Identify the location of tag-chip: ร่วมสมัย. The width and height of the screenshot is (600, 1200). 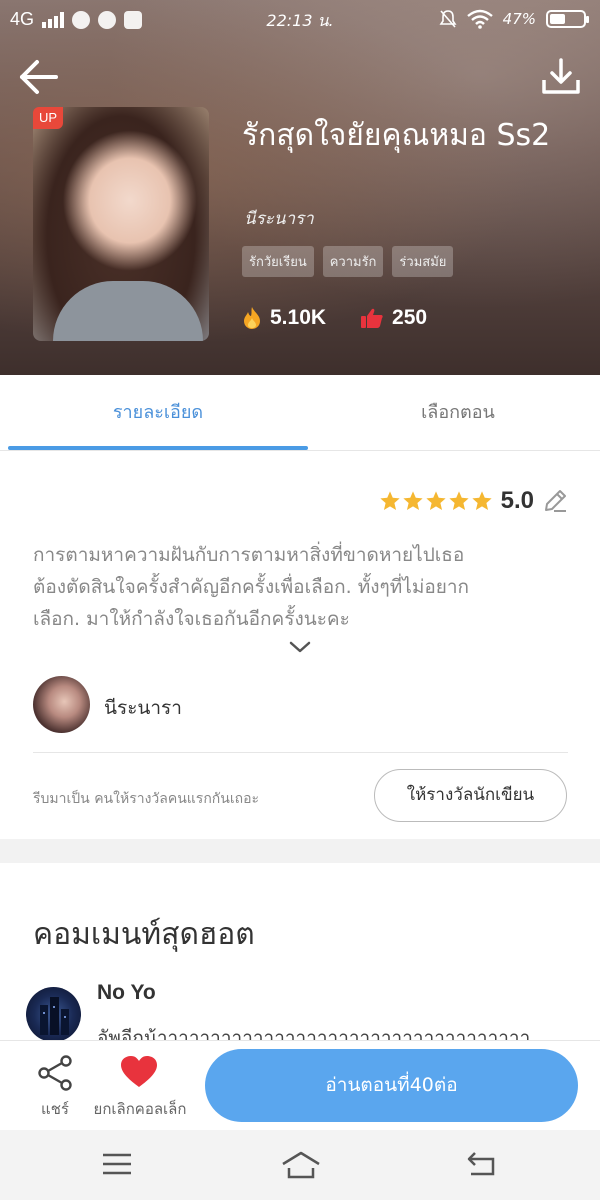
(423, 261).